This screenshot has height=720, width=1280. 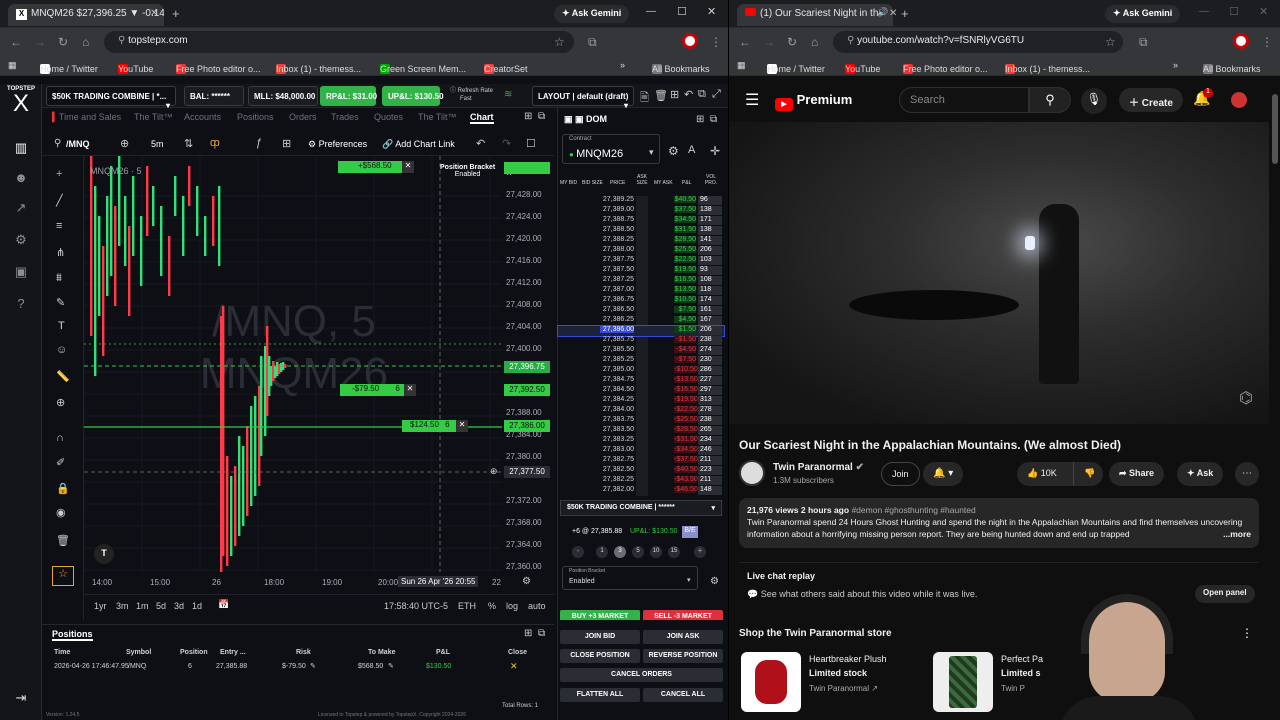 I want to click on symbol-input: /MNQ, so click(x=78, y=144).